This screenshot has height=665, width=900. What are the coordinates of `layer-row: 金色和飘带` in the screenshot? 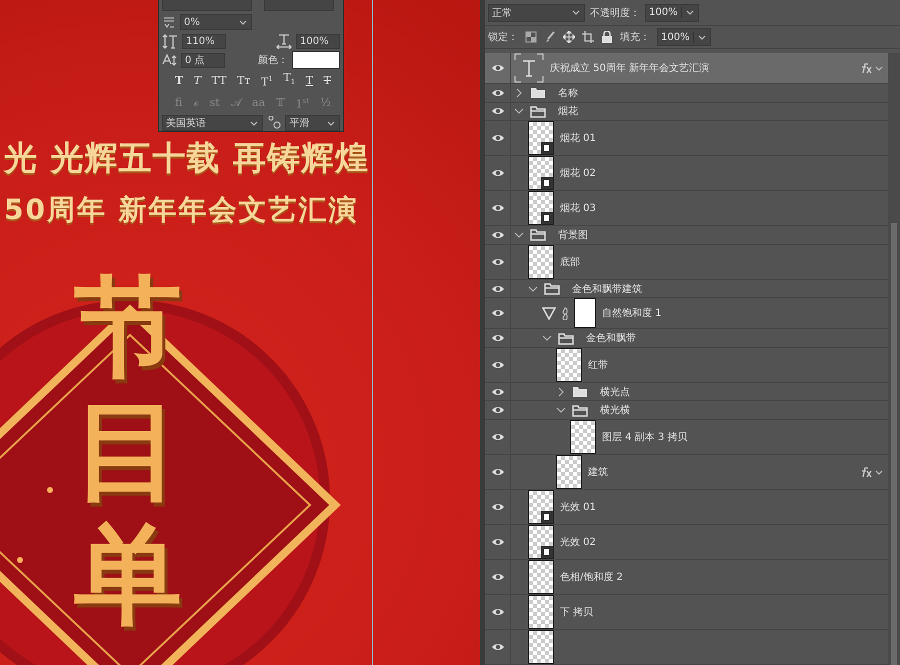 It's located at (686, 338).